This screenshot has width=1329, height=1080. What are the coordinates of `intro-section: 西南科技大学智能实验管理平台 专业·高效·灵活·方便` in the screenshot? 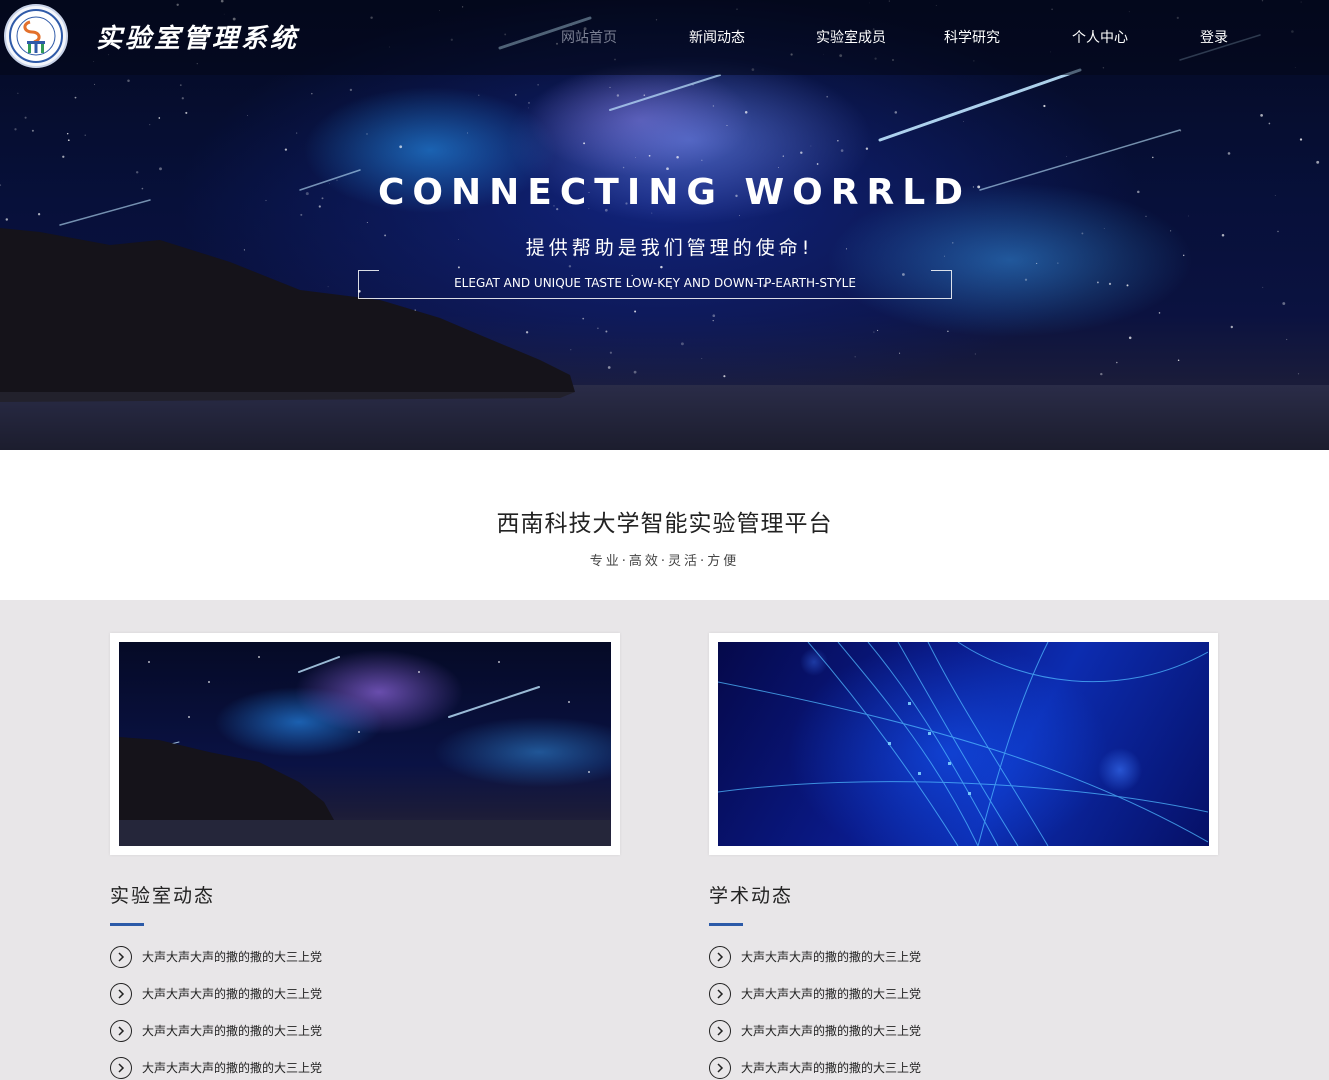 It's located at (664, 525).